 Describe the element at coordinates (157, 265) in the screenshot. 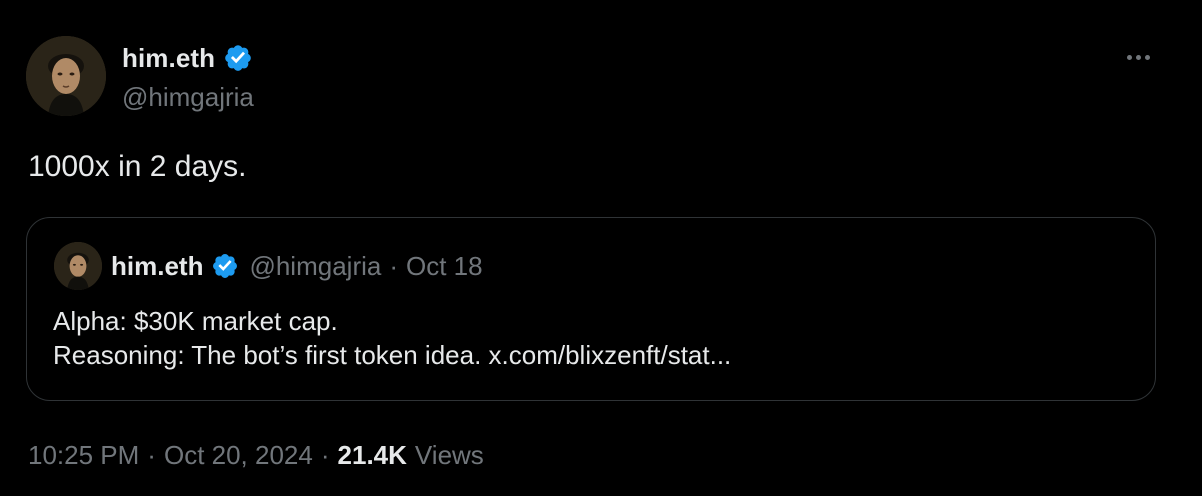

I see `quoted-author-display-name: him.eth` at that location.